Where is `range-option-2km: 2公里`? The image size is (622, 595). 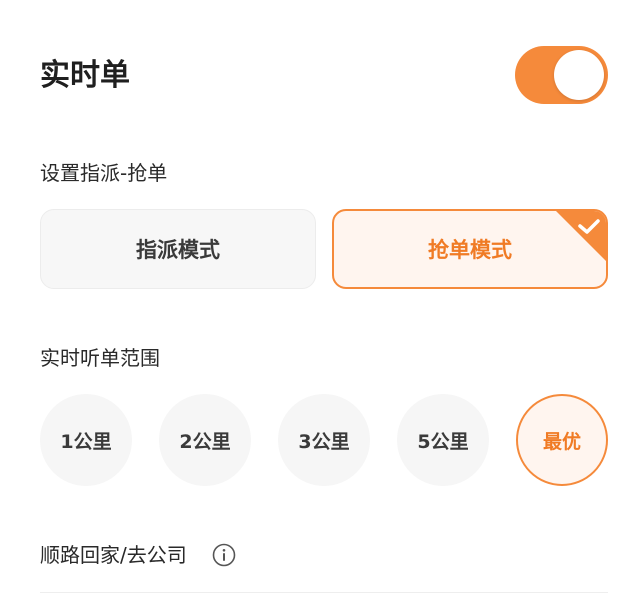
range-option-2km: 2公里 is located at coordinates (205, 440).